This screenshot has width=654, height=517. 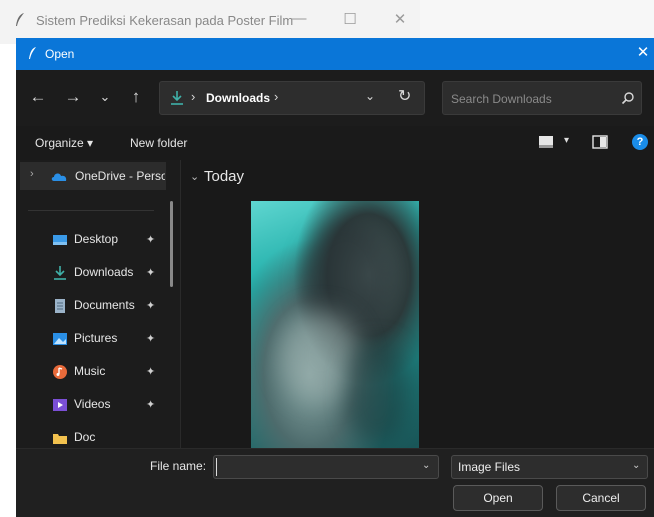 I want to click on sidebar-item-label: Doc, so click(x=85, y=437).